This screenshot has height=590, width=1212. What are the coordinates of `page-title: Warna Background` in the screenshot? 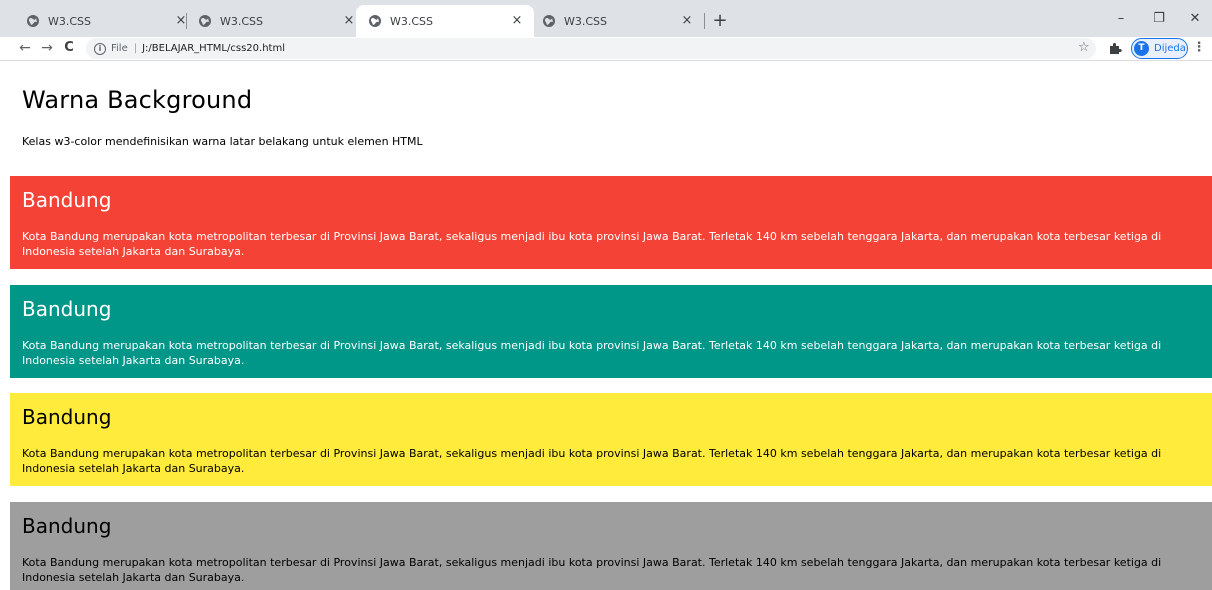 It's located at (137, 100).